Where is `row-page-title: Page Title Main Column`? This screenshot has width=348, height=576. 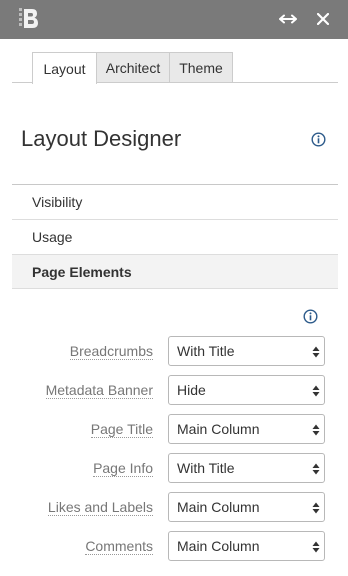 row-page-title: Page Title Main Column is located at coordinates (174, 429).